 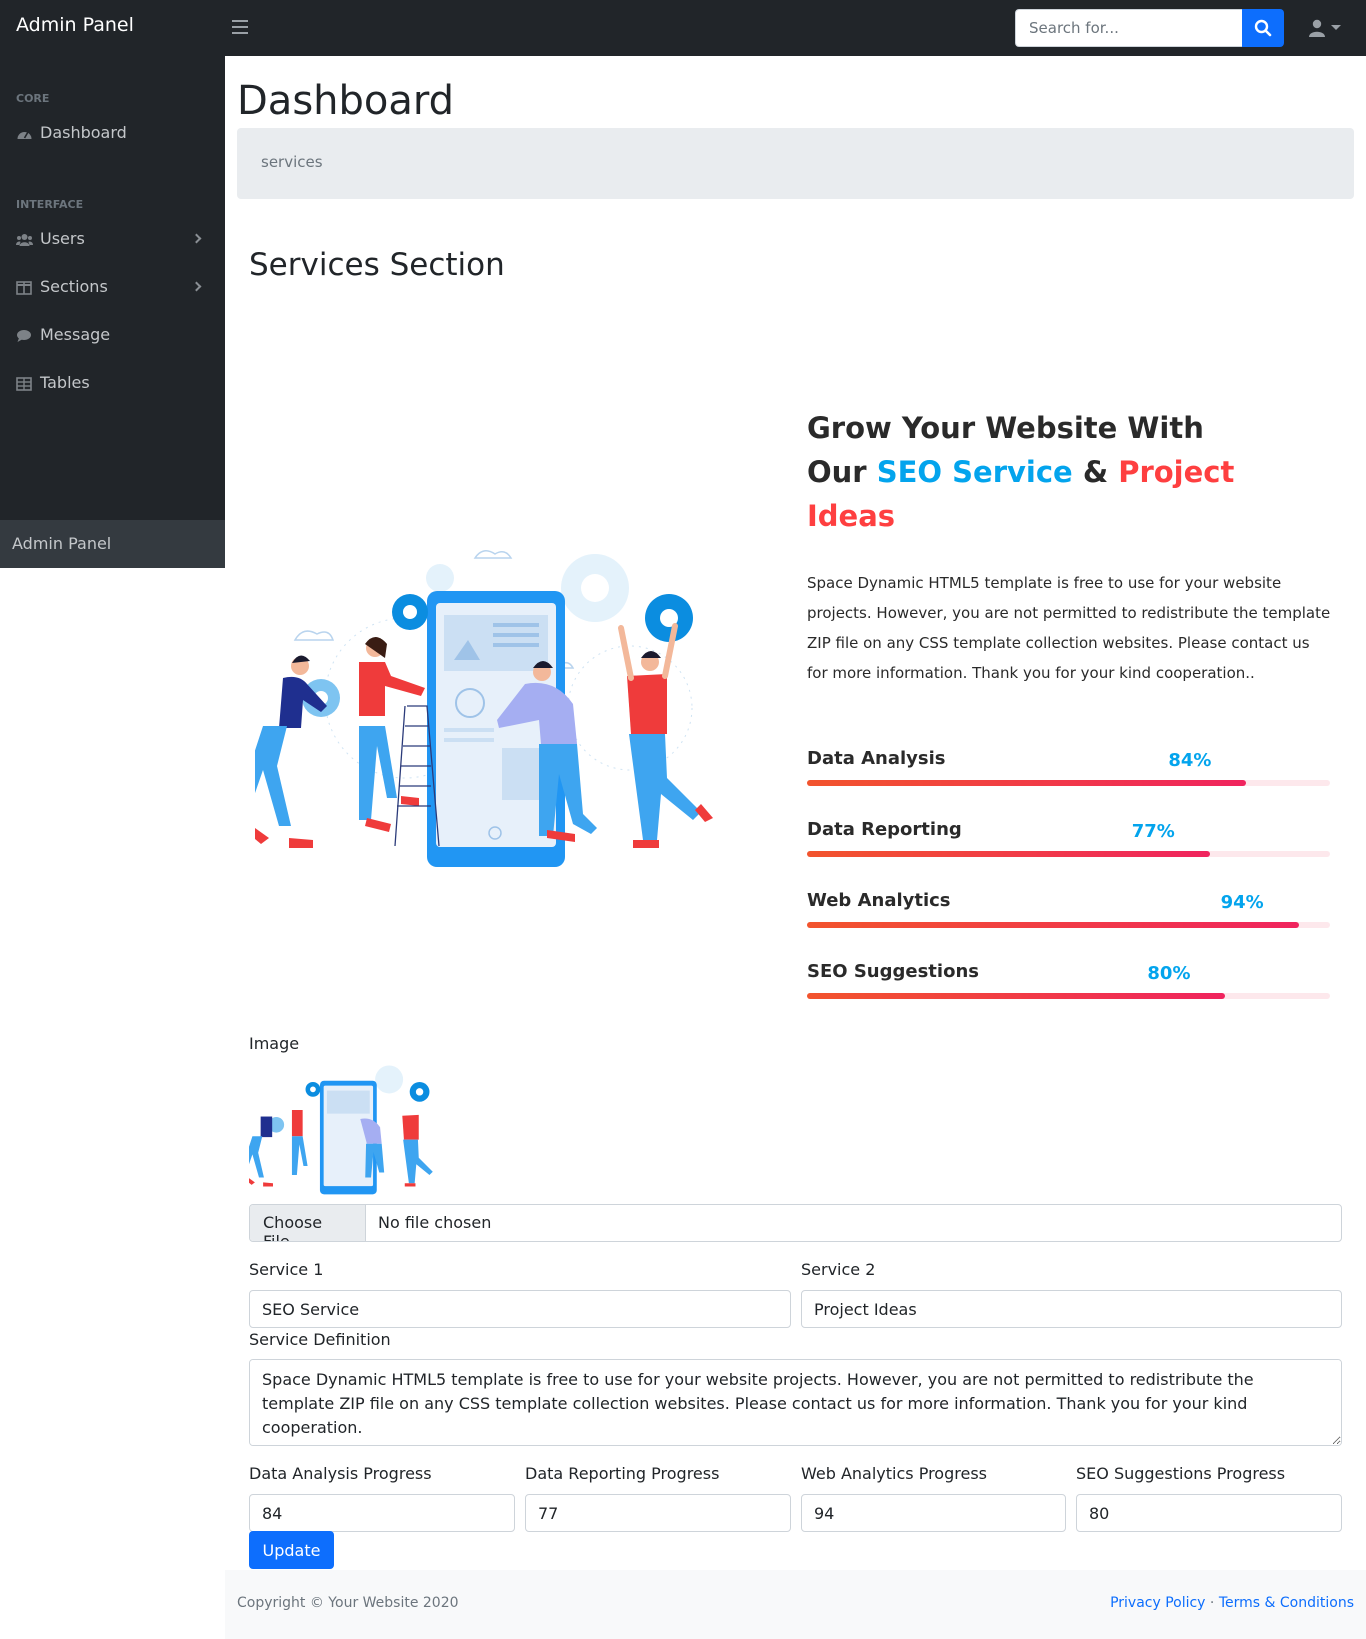 I want to click on top-navbar: Admin Panel, so click(x=683, y=28).